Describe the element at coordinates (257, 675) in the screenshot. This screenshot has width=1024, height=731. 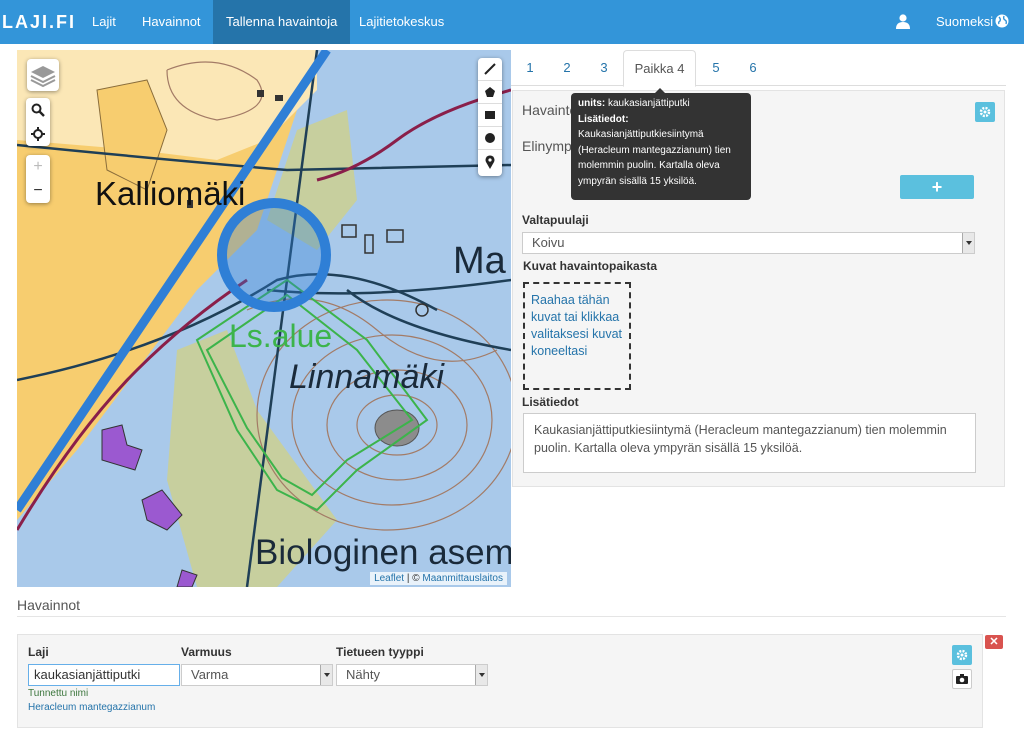
I see `varmuus-select: Varma` at that location.